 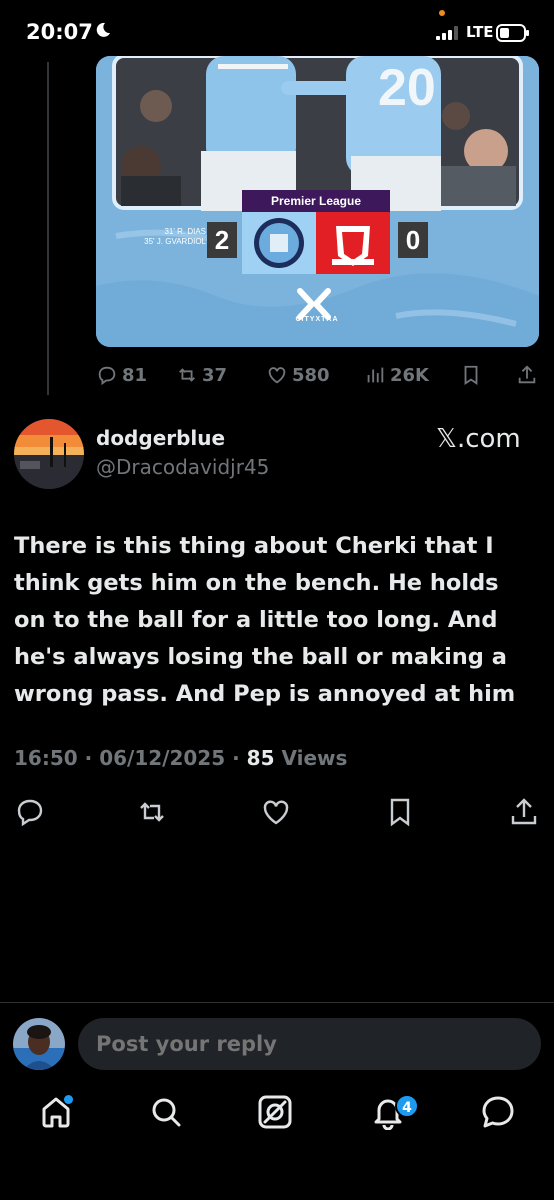 I want to click on bottom-navigation, so click(x=277, y=1119).